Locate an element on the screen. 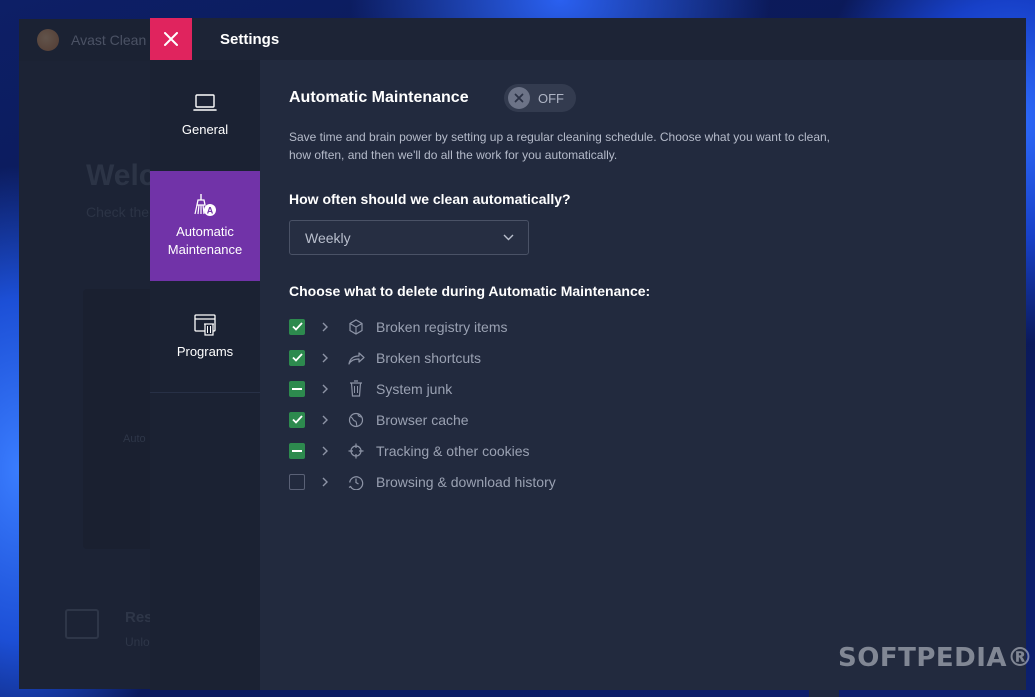  background-welcome-heading: Welc is located at coordinates (121, 175).